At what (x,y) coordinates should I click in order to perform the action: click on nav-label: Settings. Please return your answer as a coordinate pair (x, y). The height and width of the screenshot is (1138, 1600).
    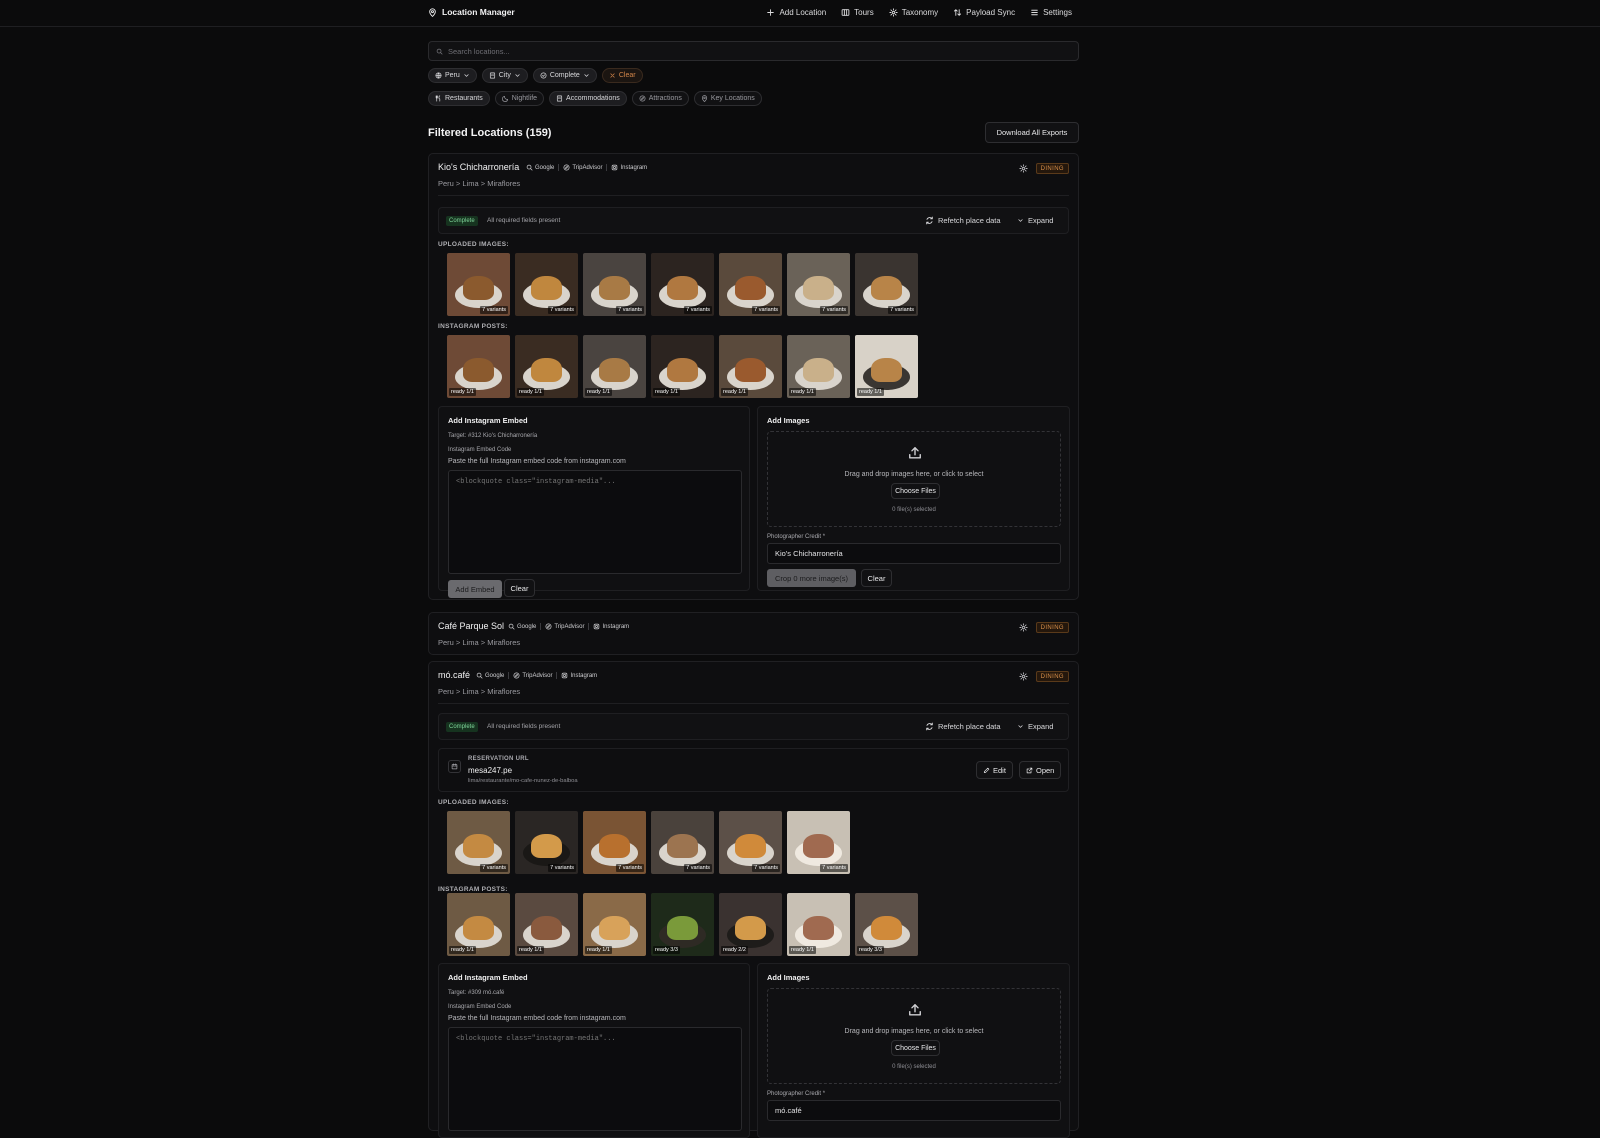
    Looking at the image, I should click on (1057, 12).